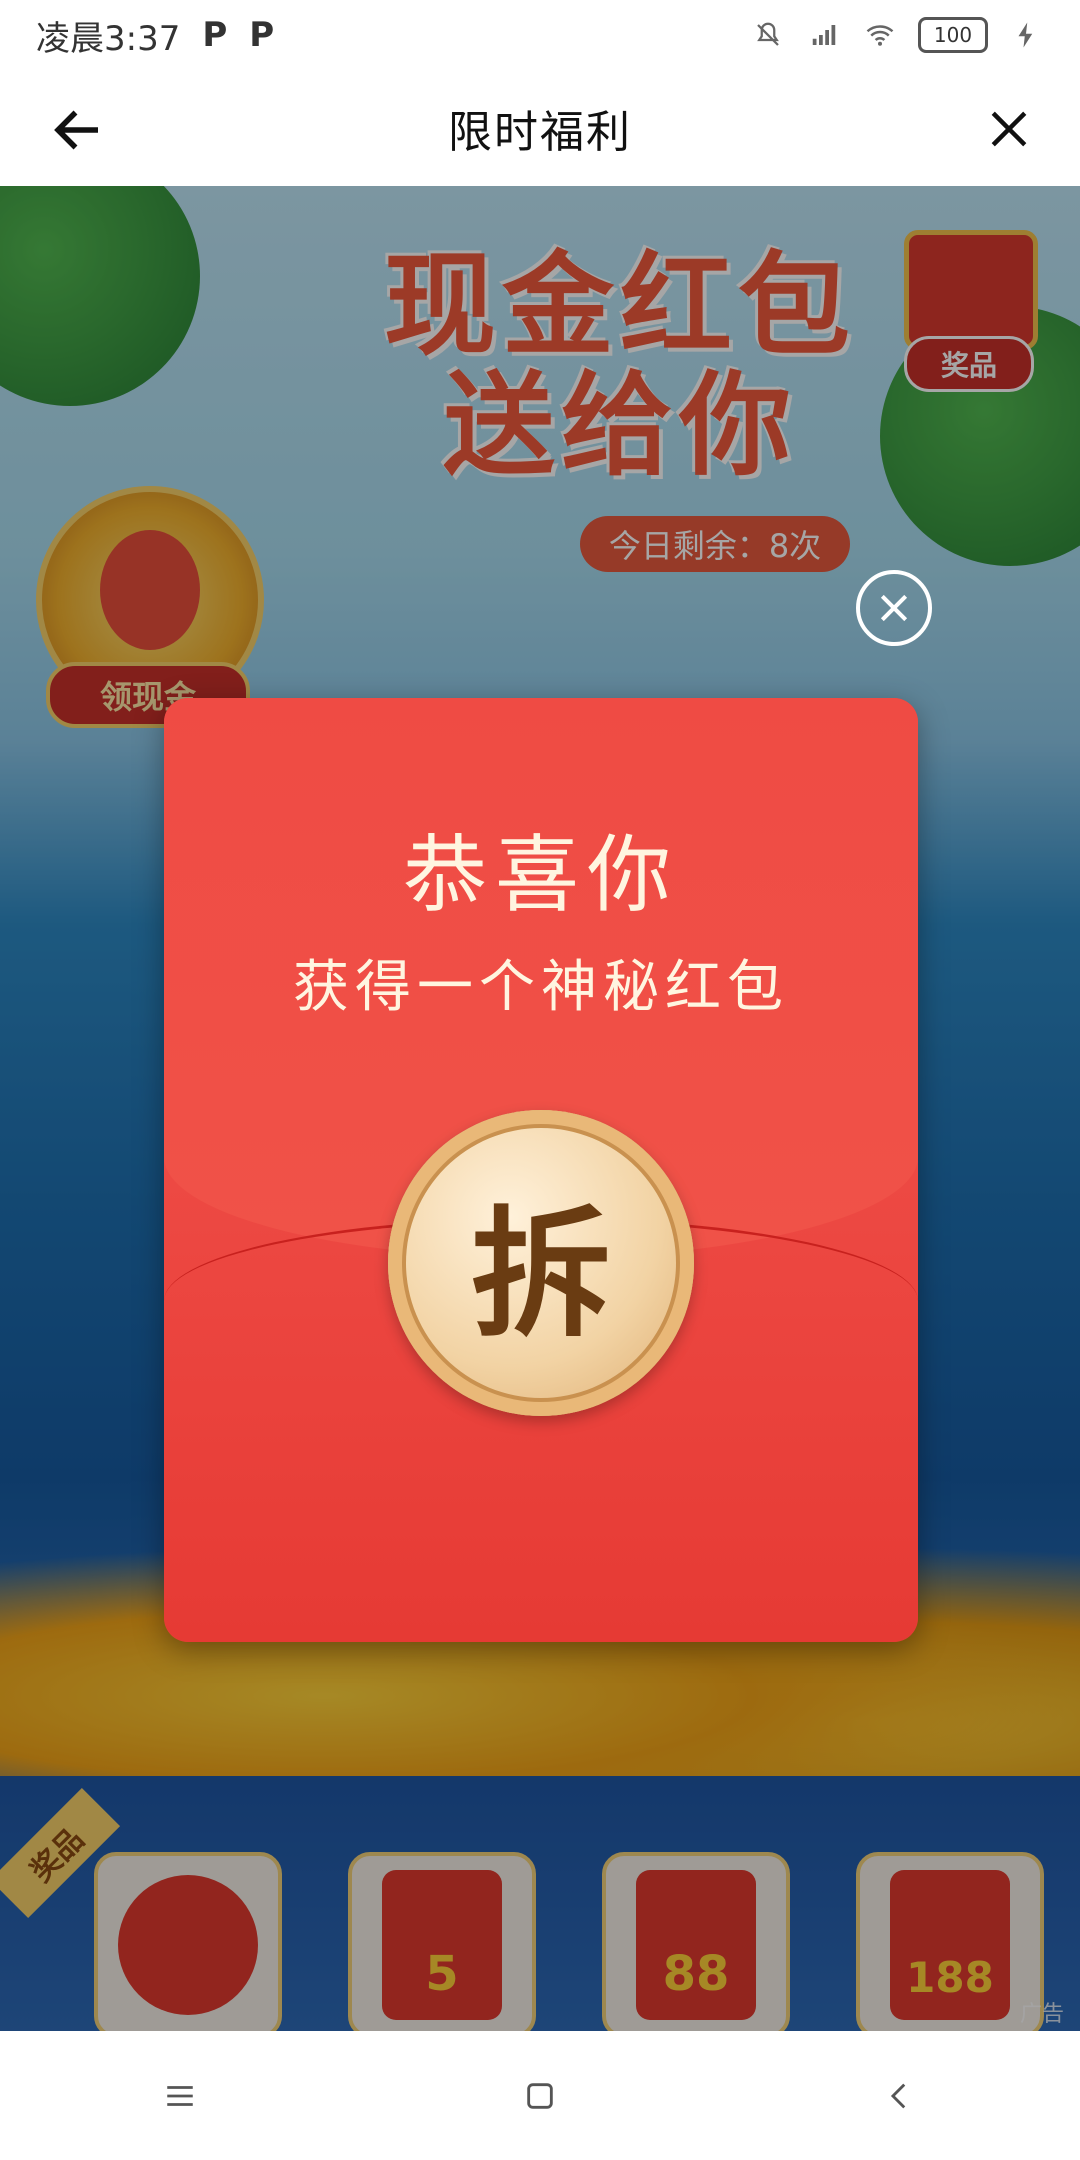  Describe the element at coordinates (78, 130) in the screenshot. I see `back-arrow-icon` at that location.